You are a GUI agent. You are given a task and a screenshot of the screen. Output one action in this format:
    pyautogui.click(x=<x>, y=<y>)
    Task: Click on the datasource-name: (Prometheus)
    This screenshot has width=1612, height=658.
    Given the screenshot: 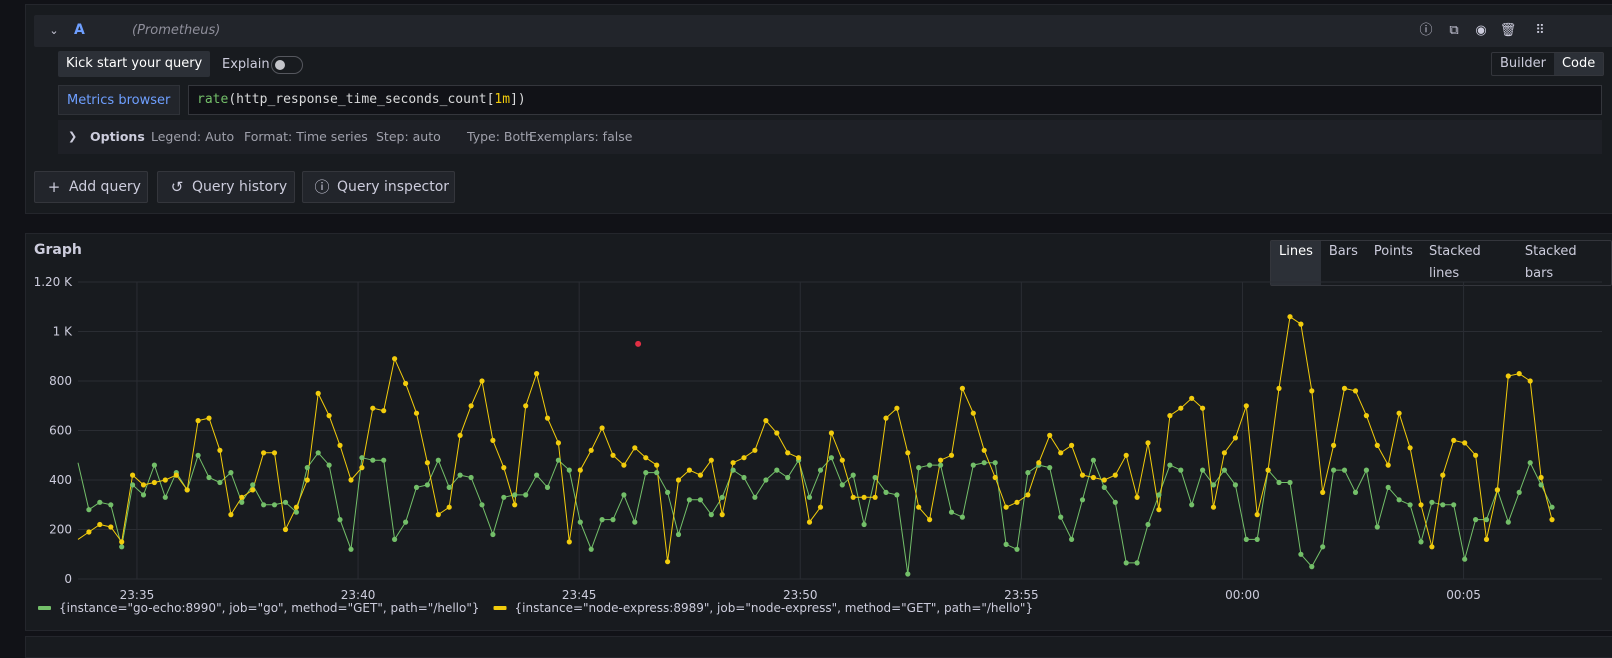 What is the action you would take?
    pyautogui.click(x=176, y=30)
    